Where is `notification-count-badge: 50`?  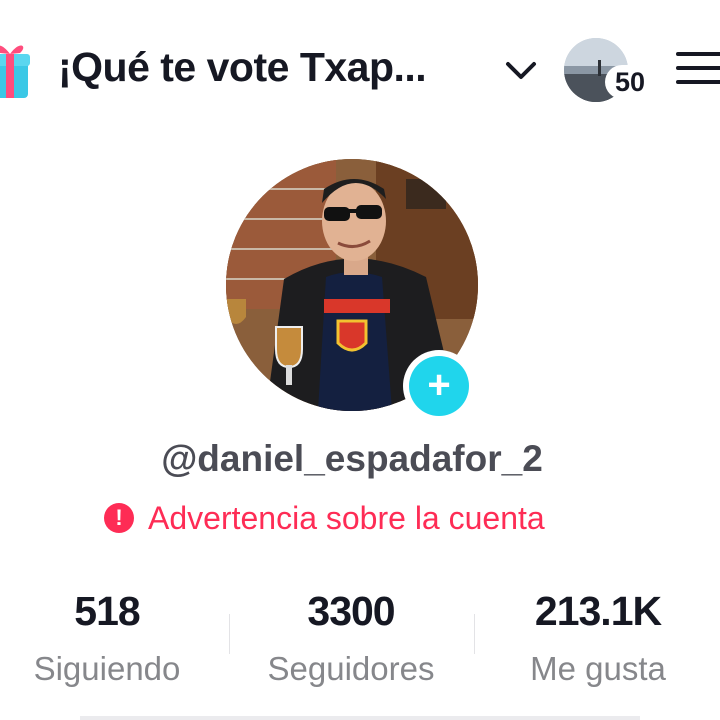
notification-count-badge: 50 is located at coordinates (630, 82).